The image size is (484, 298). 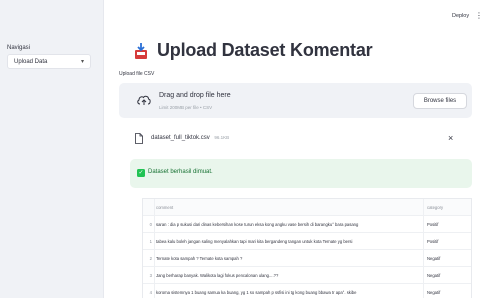 I want to click on uploaded-file-info: dataset_full_tiktok.csv 96.1KB, so click(x=190, y=138).